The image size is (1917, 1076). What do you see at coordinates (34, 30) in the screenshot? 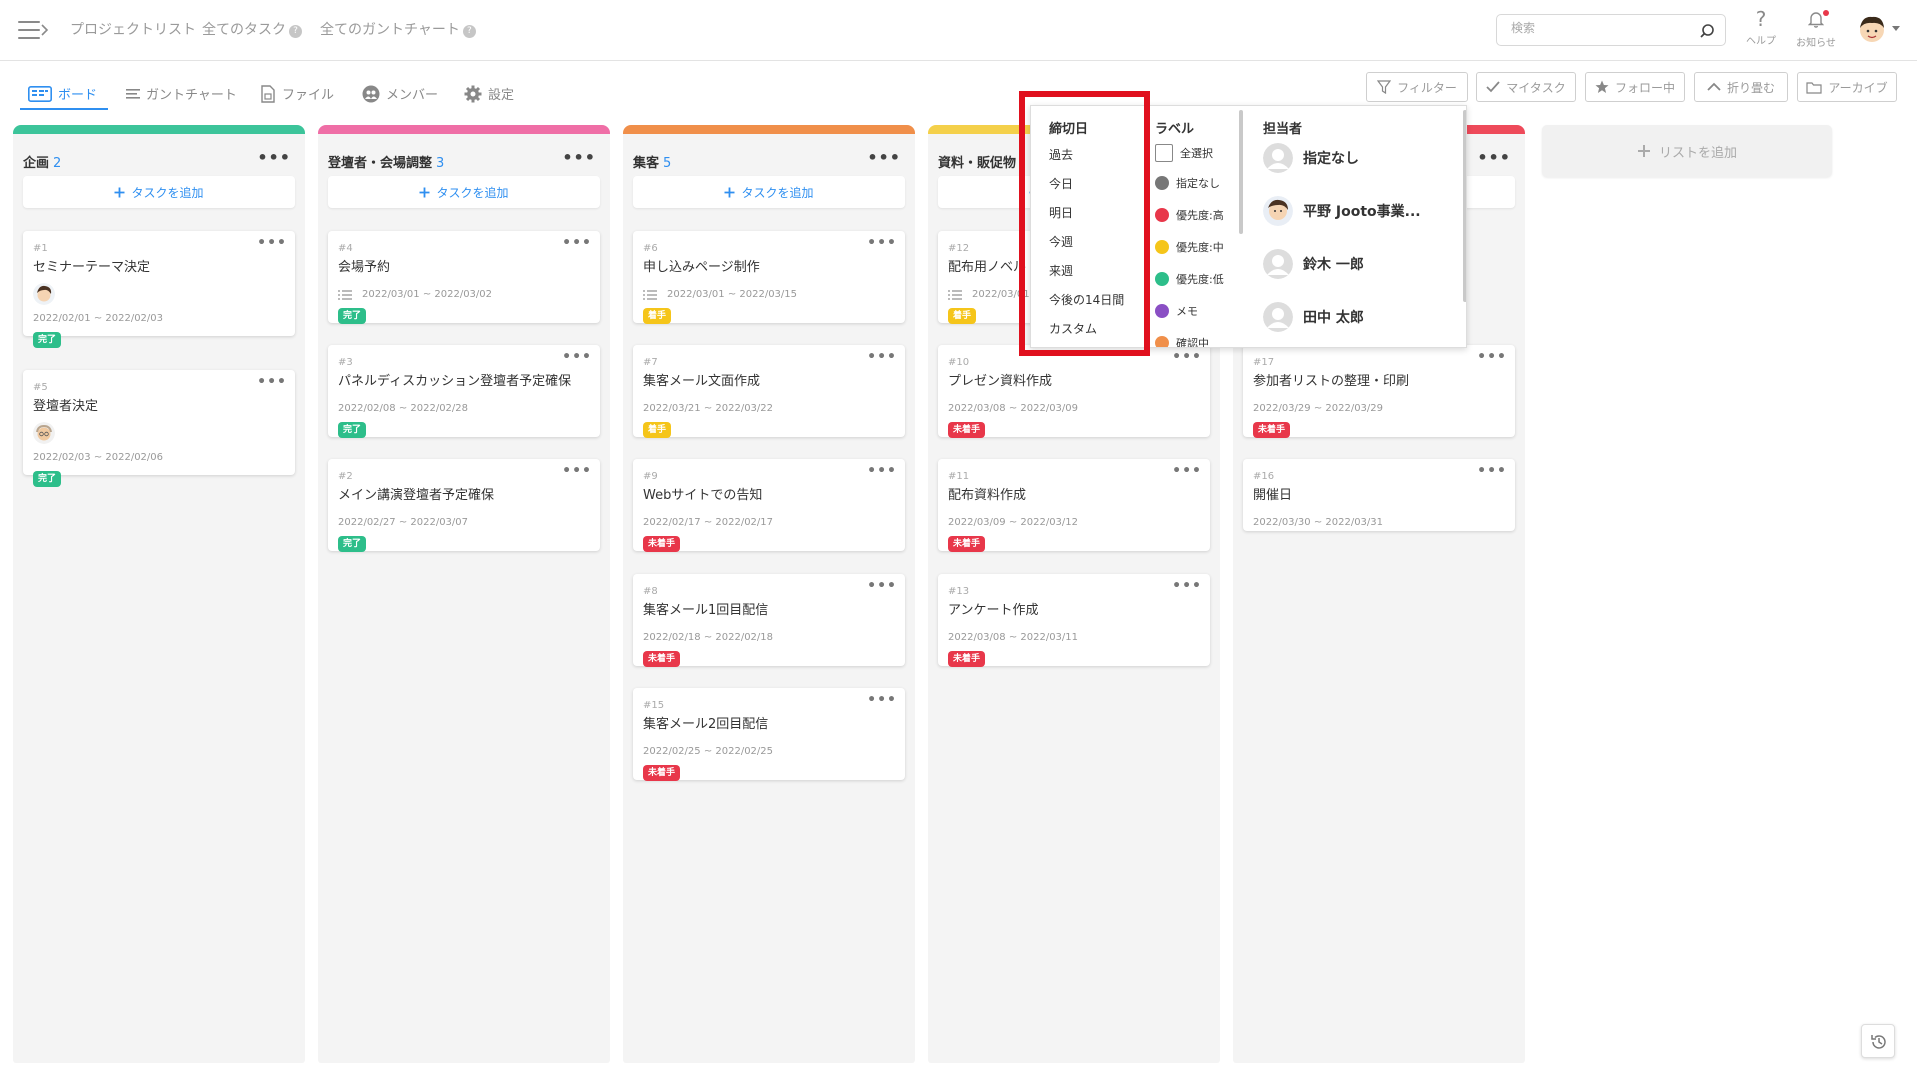
I see `menu-icon` at bounding box center [34, 30].